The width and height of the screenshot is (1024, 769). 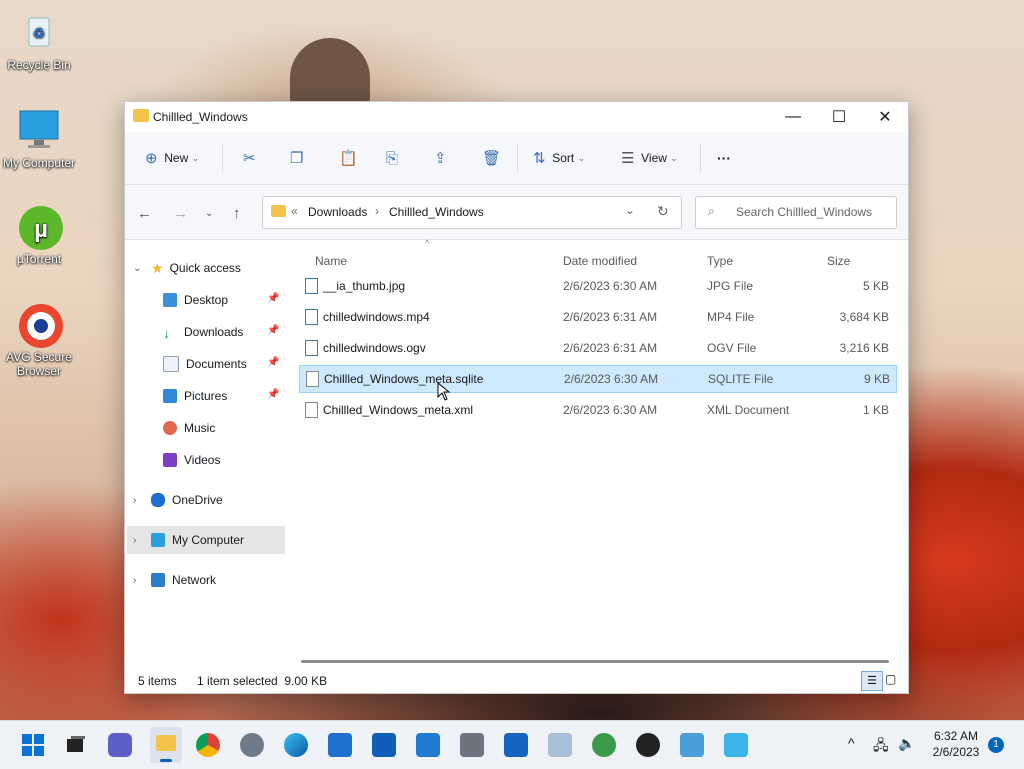 What do you see at coordinates (516, 745) in the screenshot?
I see `media-player-icon` at bounding box center [516, 745].